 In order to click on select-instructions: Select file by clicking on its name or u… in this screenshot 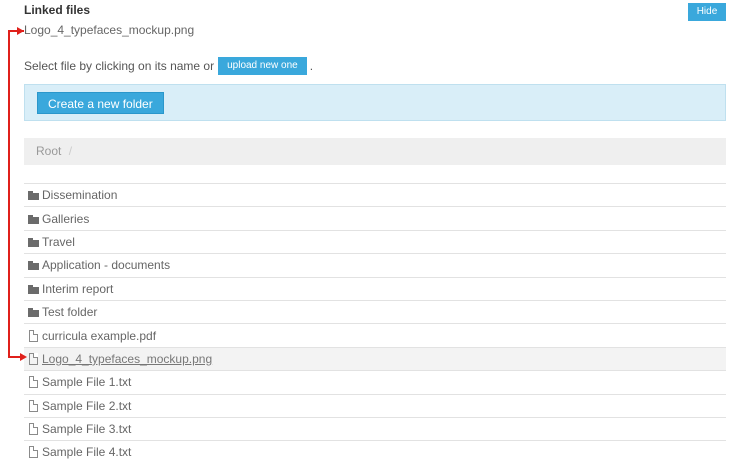, I will do `click(168, 66)`.